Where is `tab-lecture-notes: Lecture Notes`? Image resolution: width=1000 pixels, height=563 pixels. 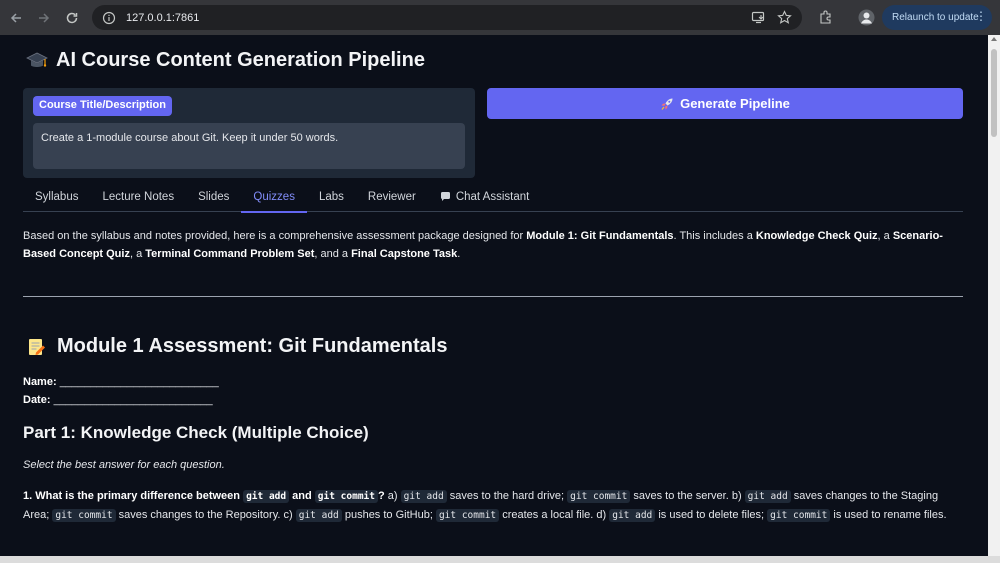 tab-lecture-notes: Lecture Notes is located at coordinates (138, 200).